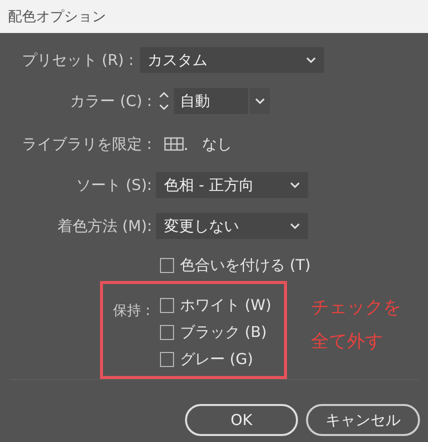  Describe the element at coordinates (356, 325) in the screenshot. I see `annotation-text: チェックを 全て外す` at that location.